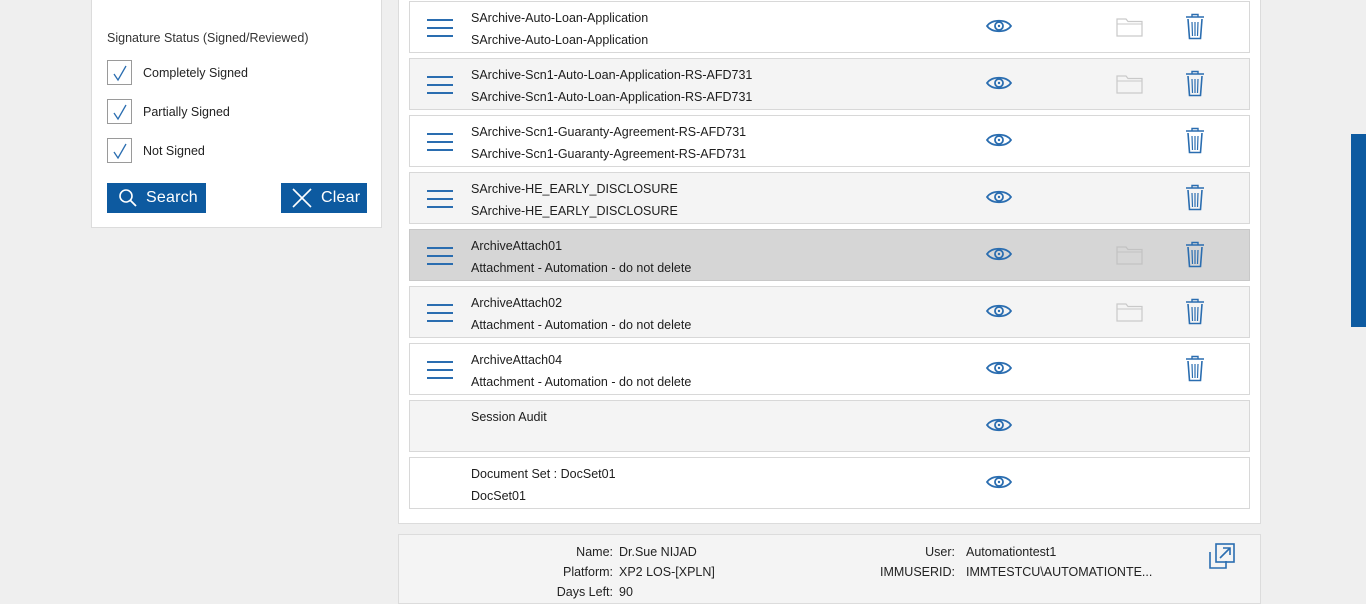 This screenshot has height=604, width=1366. What do you see at coordinates (587, 572) in the screenshot?
I see `platform-label: Platform:` at bounding box center [587, 572].